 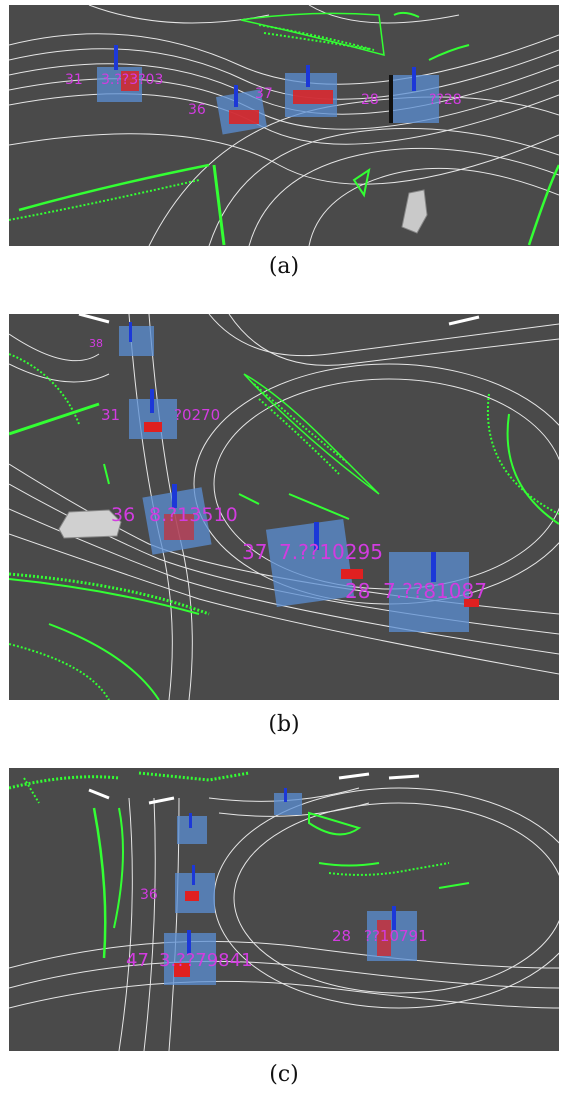 What do you see at coordinates (192, 828) in the screenshot?
I see `bbox-c-small` at bounding box center [192, 828].